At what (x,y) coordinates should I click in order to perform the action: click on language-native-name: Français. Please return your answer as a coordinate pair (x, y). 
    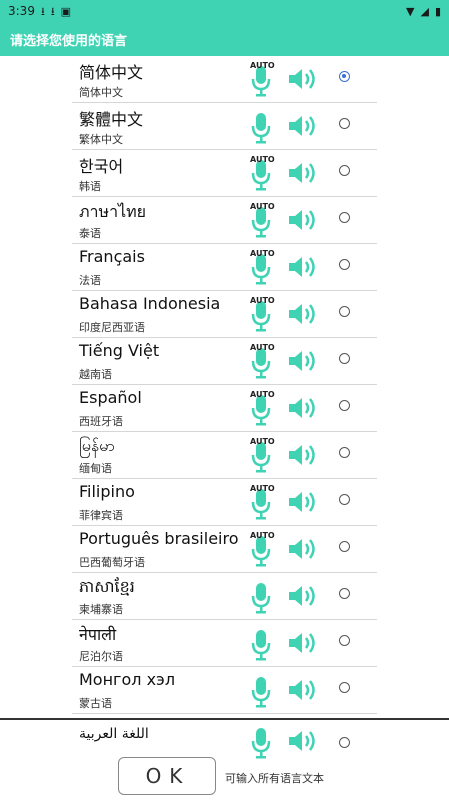
    Looking at the image, I should click on (112, 256).